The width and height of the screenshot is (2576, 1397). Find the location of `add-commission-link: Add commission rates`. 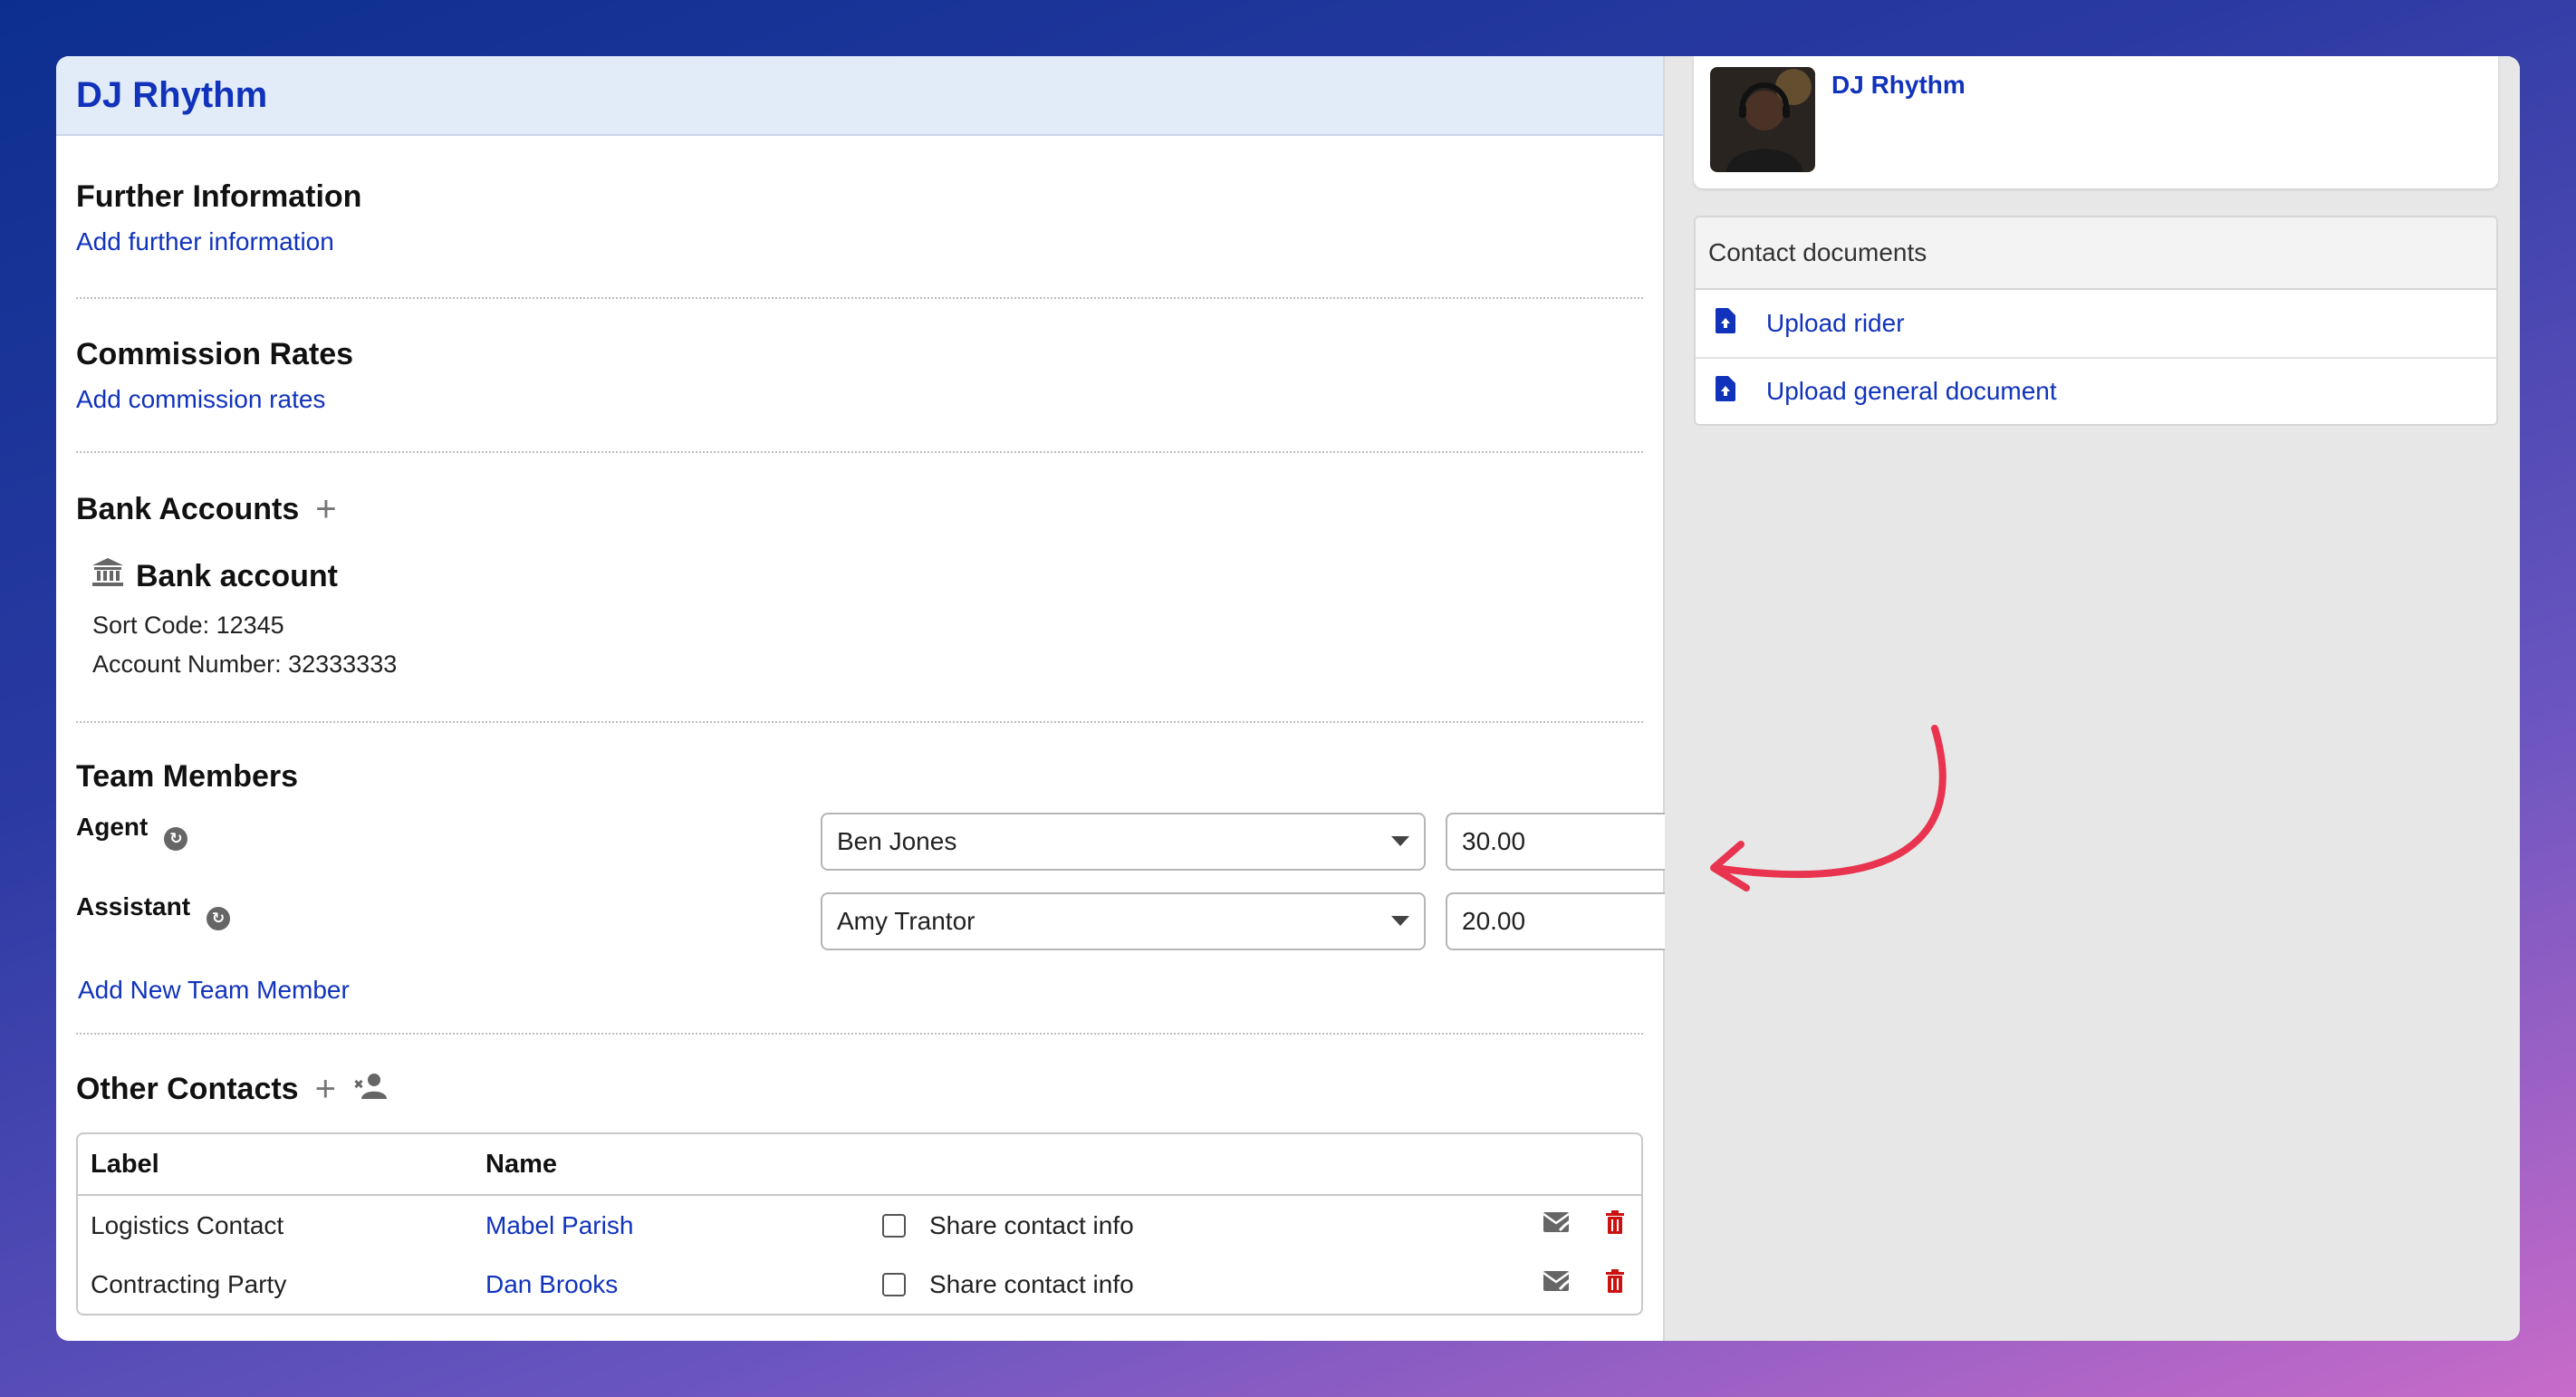

add-commission-link: Add commission rates is located at coordinates (859, 399).